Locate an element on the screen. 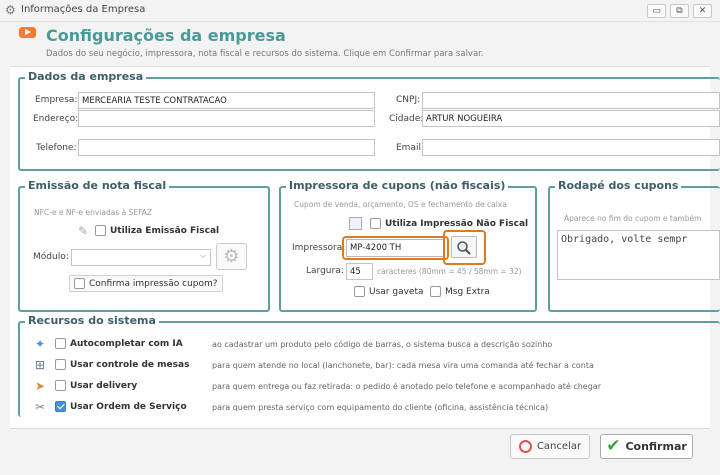 Image resolution: width=720 pixels, height=475 pixels. largura-input: 45 is located at coordinates (359, 271).